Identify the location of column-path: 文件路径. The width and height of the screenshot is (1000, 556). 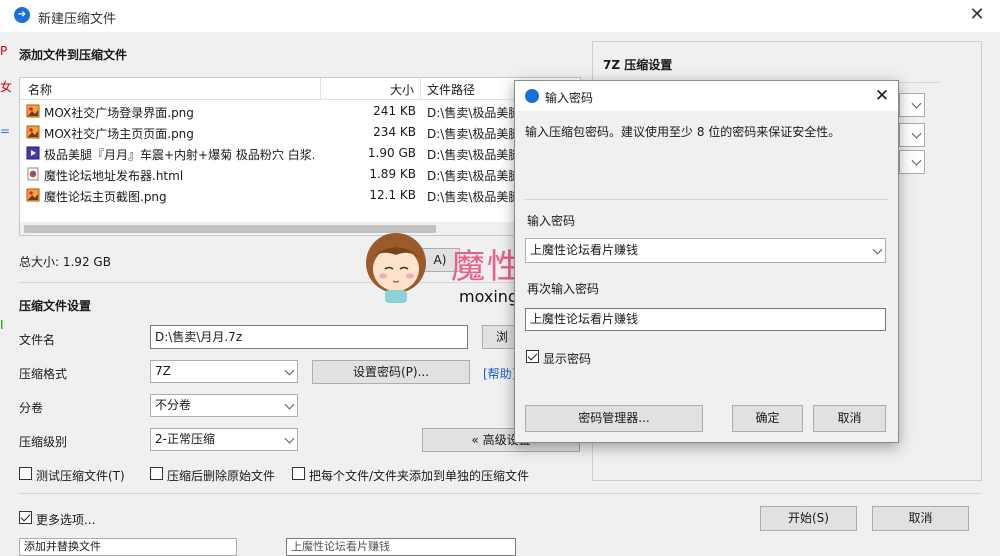
(451, 89).